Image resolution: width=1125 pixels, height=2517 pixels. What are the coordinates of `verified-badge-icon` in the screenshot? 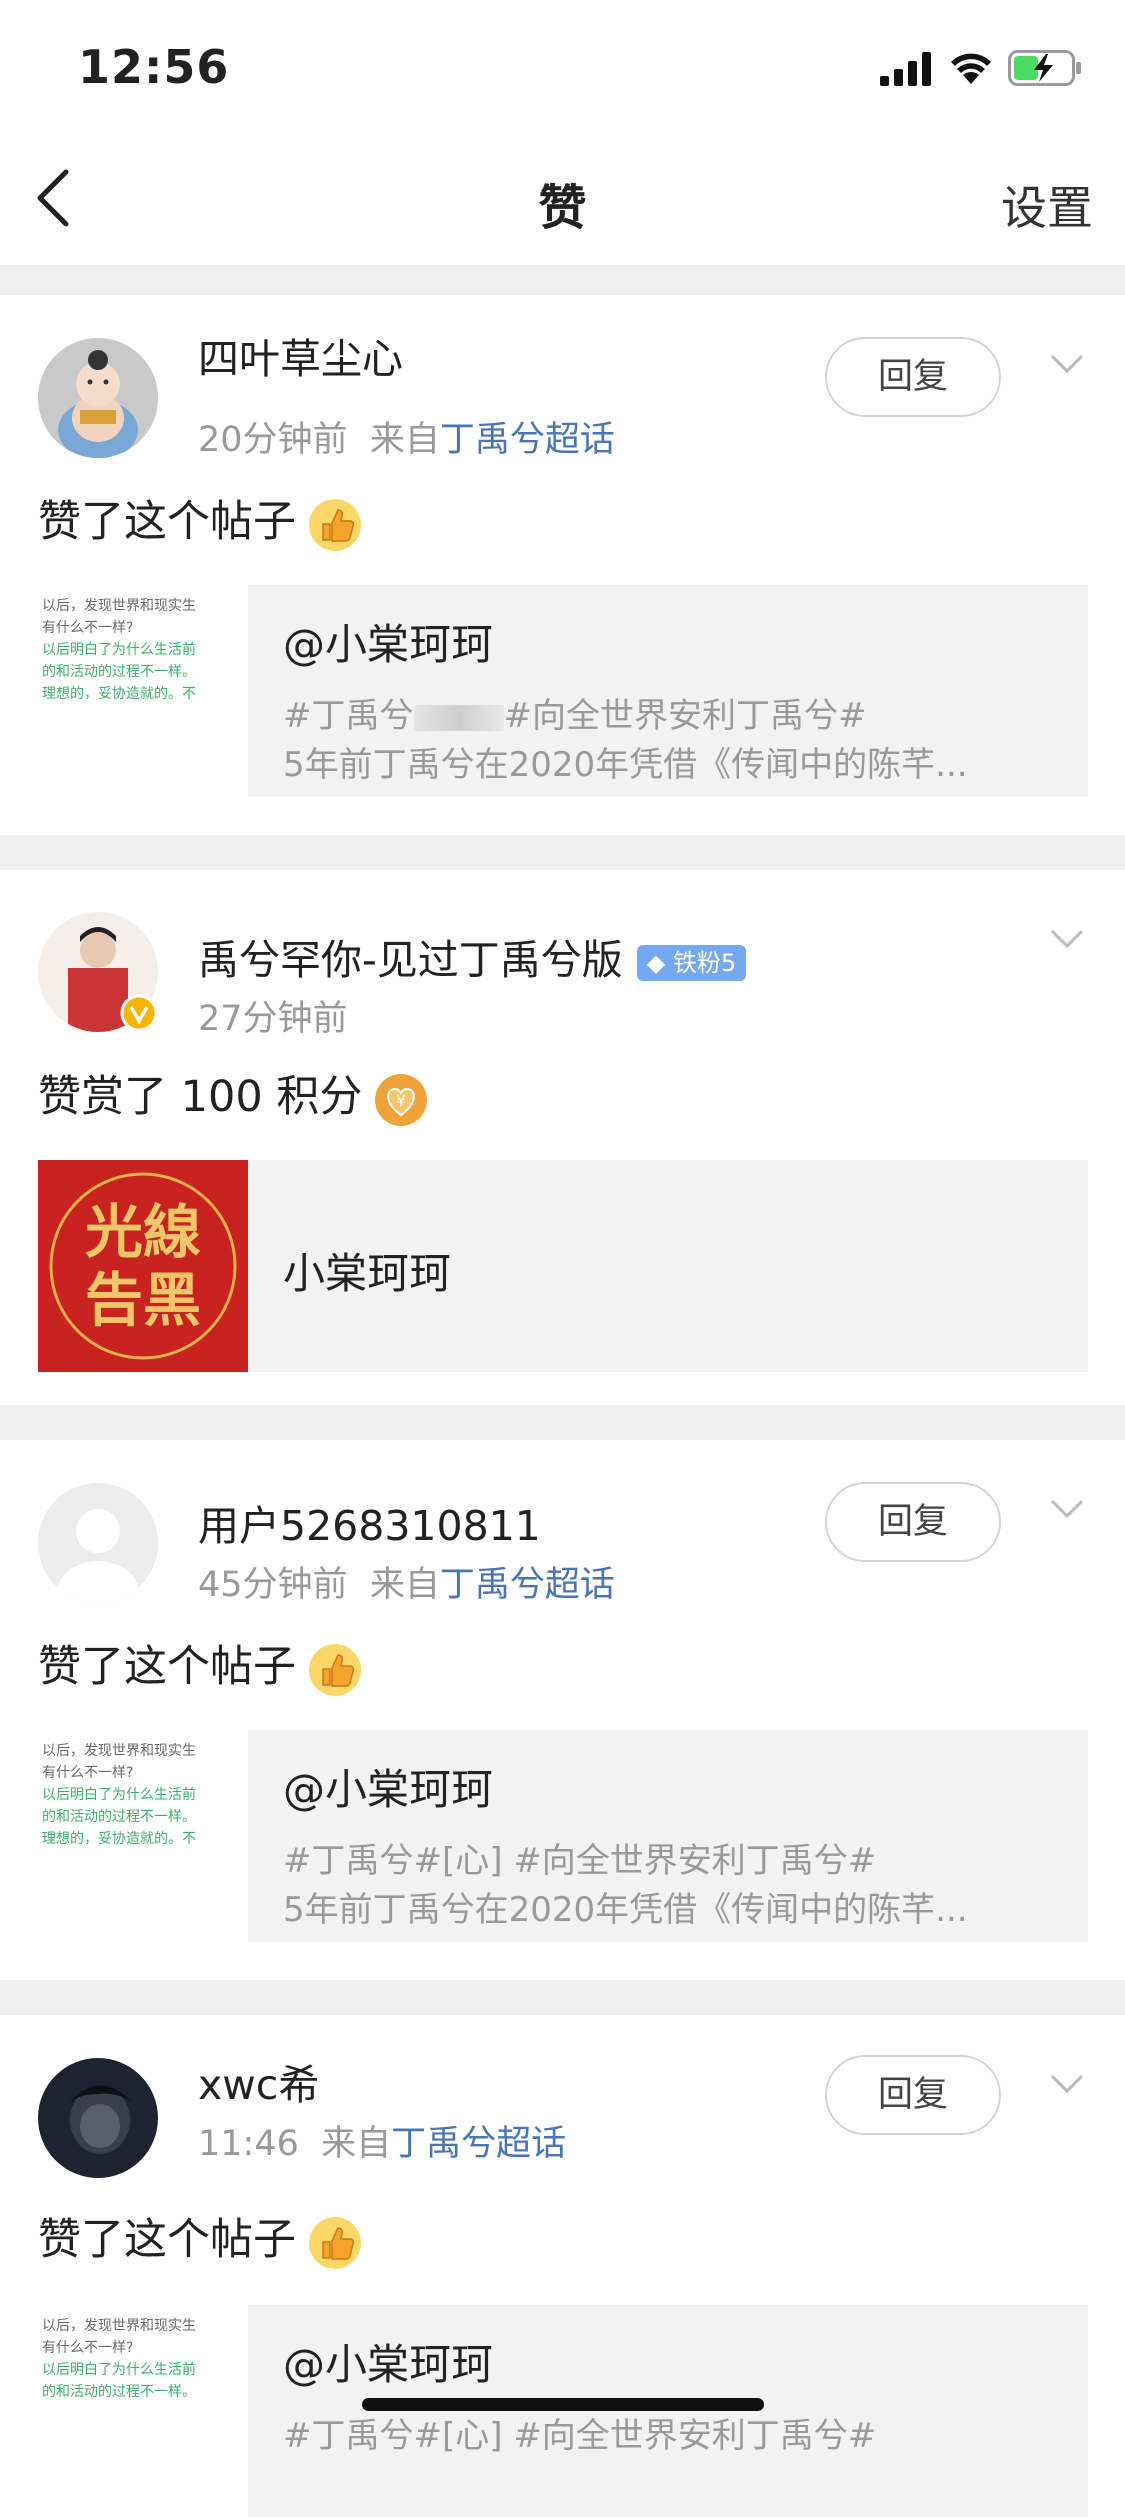 It's located at (139, 1013).